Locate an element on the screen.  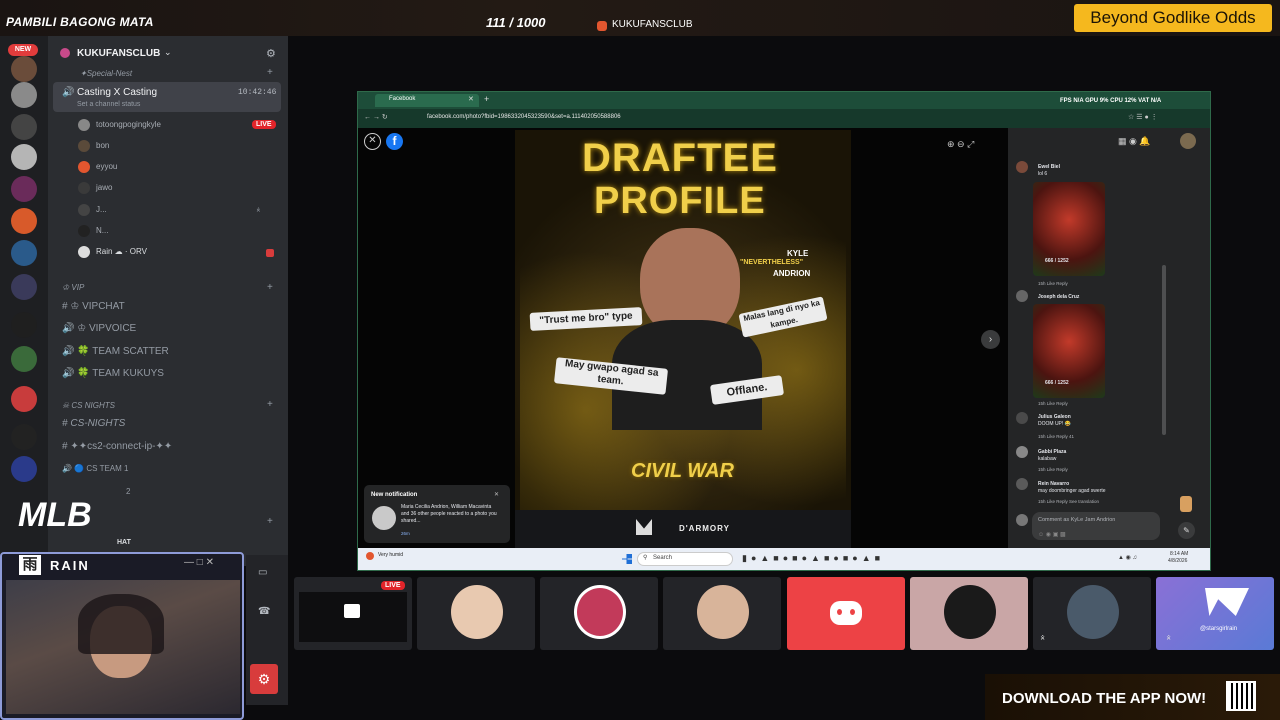
comment-author: Ewel Biel is located at coordinates (1049, 167).